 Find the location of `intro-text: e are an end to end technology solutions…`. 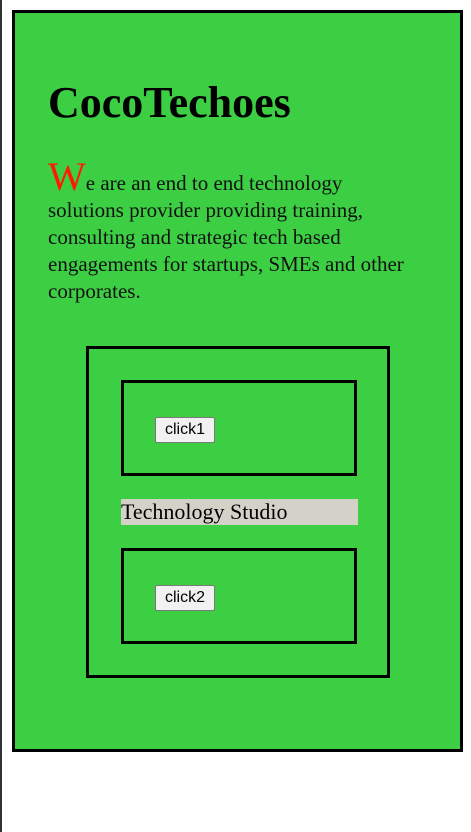

intro-text: e are an end to end technology solutions… is located at coordinates (226, 237).